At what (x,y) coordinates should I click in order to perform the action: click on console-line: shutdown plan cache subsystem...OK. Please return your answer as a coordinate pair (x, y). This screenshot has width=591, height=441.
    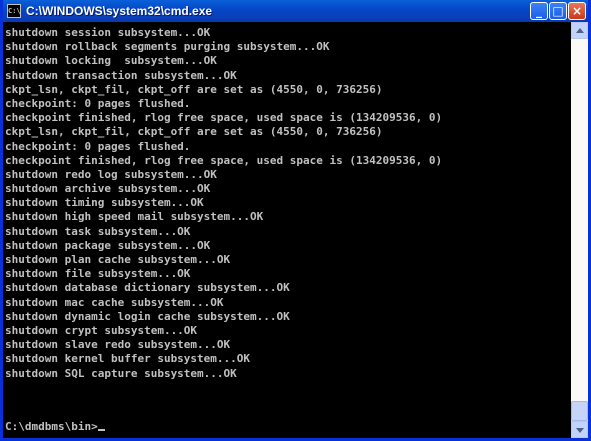
    Looking at the image, I should click on (118, 259).